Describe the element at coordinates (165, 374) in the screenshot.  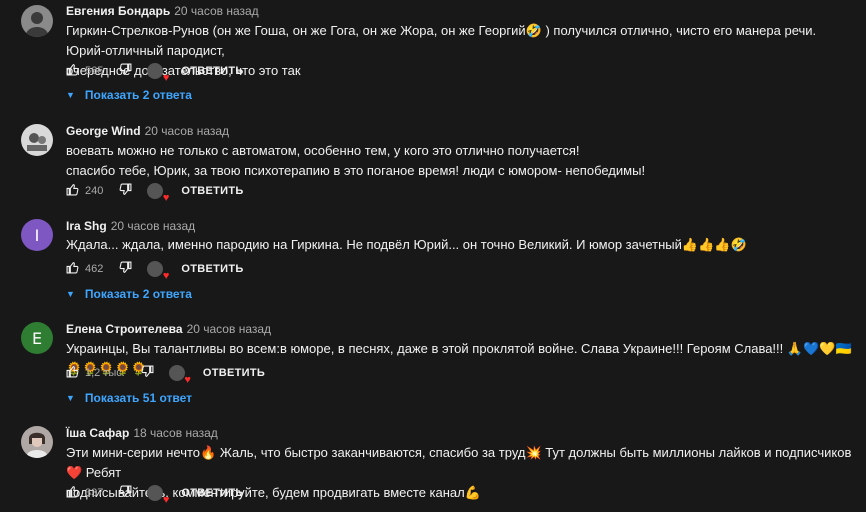
I see `comment-actions: 1,2 тыс. ♥ ОТВЕТИТЬ` at that location.